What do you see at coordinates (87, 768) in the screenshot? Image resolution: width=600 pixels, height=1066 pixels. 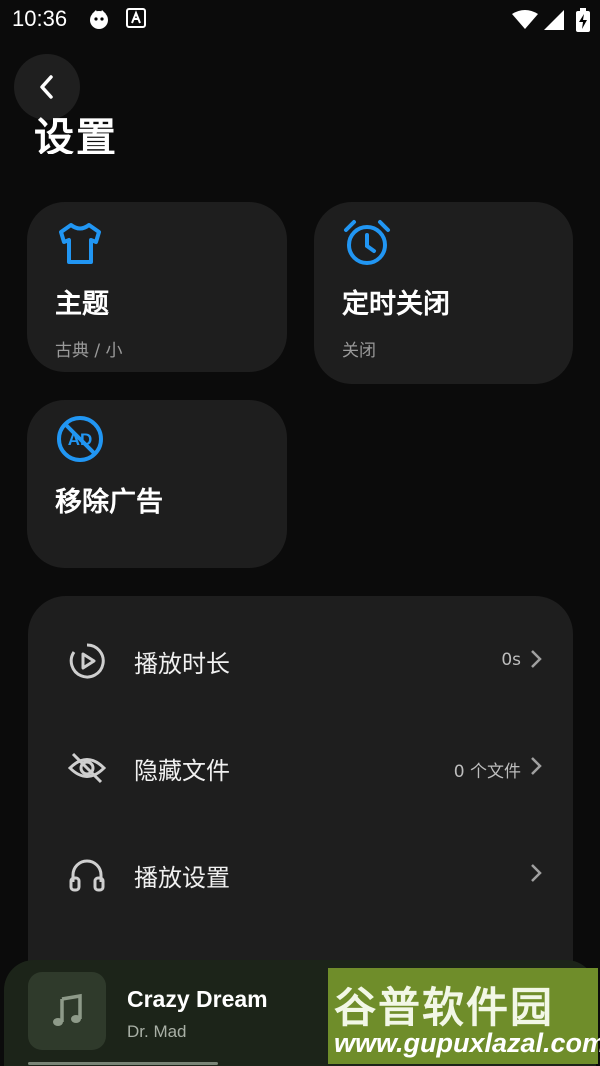 I see `eye-off-icon` at bounding box center [87, 768].